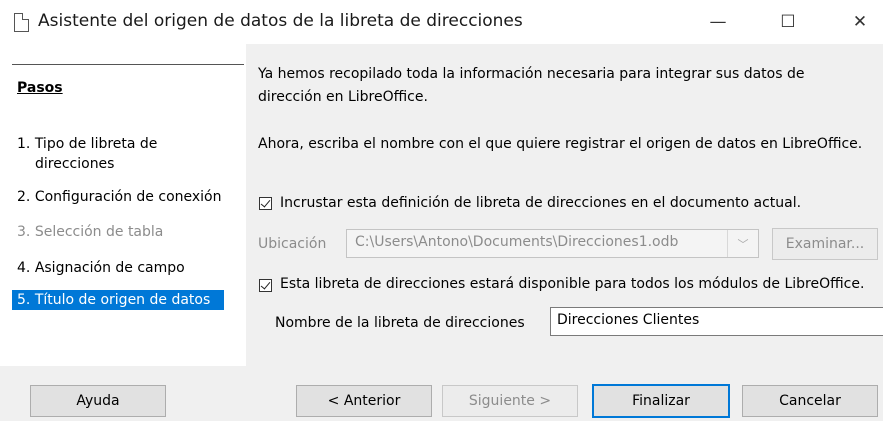 The image size is (883, 421). I want to click on document-icon, so click(21, 22).